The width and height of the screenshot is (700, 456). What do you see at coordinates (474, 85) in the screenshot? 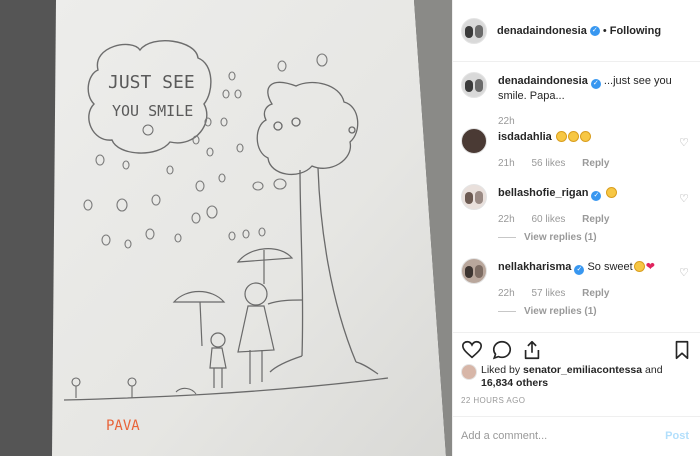
I see `caption-avatar` at bounding box center [474, 85].